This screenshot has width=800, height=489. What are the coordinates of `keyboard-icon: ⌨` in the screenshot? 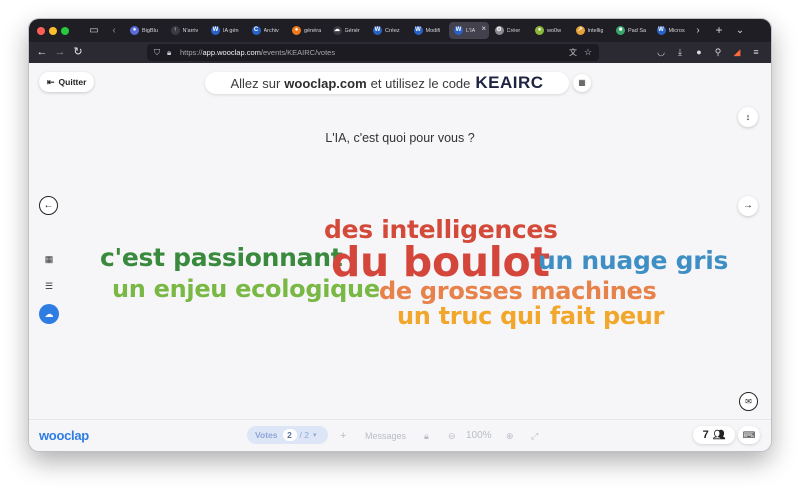 It's located at (749, 435).